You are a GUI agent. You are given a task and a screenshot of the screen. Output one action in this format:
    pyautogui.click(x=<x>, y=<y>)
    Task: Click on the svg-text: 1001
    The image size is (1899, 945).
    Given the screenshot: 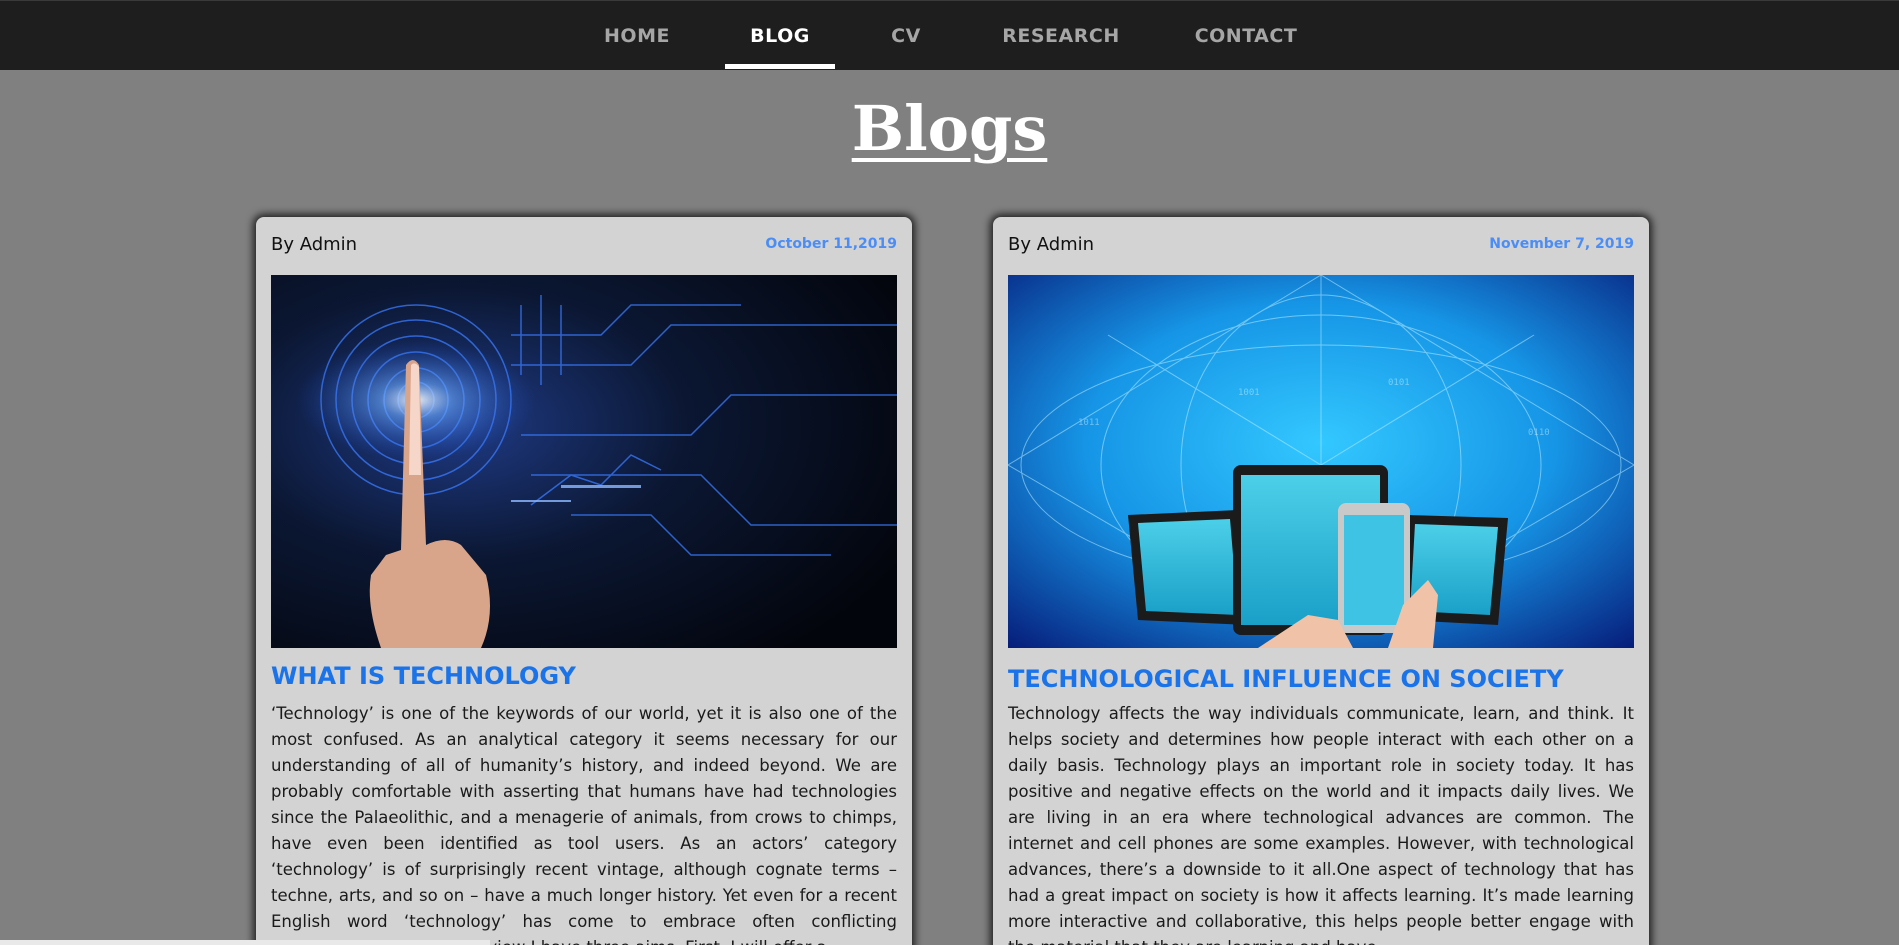 What is the action you would take?
    pyautogui.click(x=1249, y=393)
    